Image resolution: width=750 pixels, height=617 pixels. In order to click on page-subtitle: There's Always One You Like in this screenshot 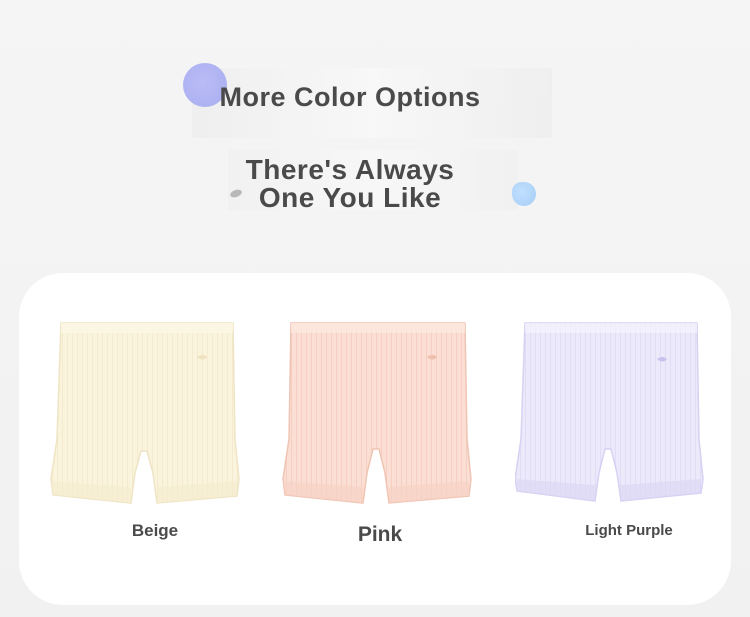, I will do `click(350, 184)`.